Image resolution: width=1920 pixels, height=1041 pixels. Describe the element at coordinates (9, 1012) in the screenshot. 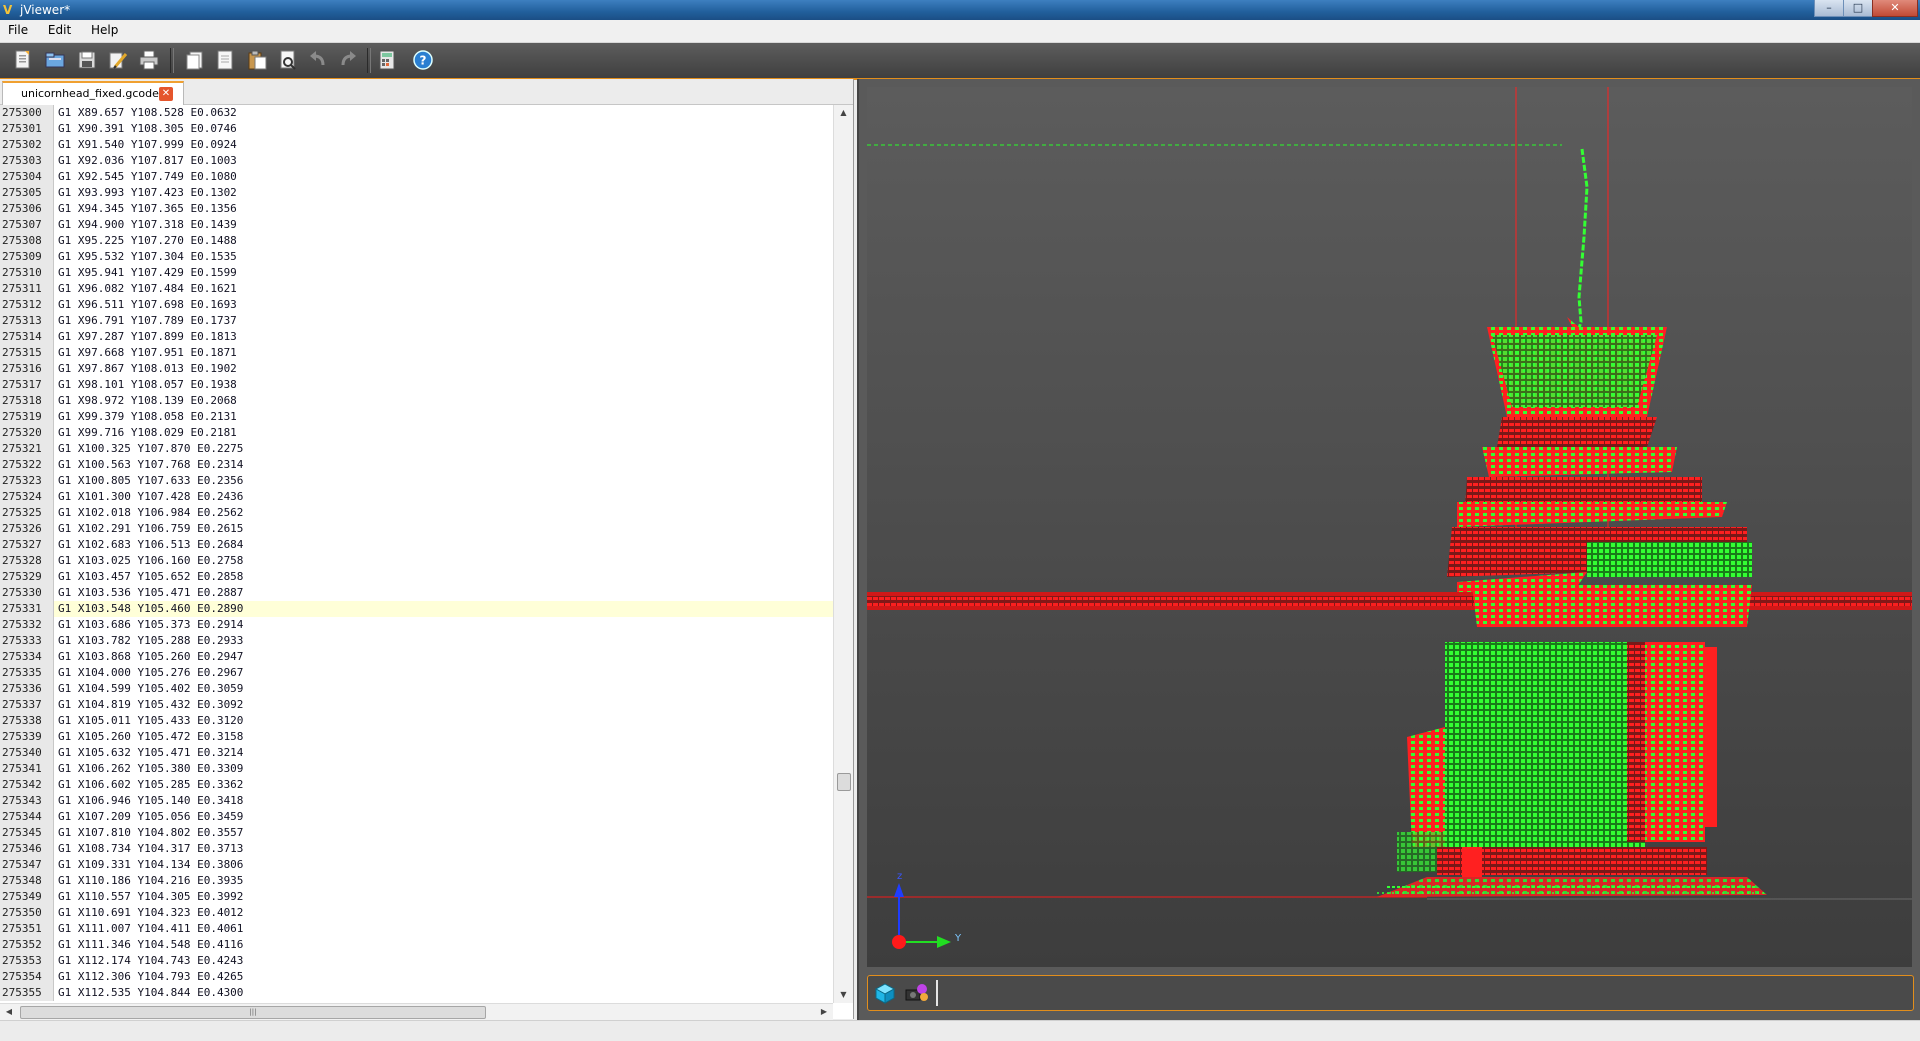

I see `scroll-left-arrow-icon: ◀` at that location.